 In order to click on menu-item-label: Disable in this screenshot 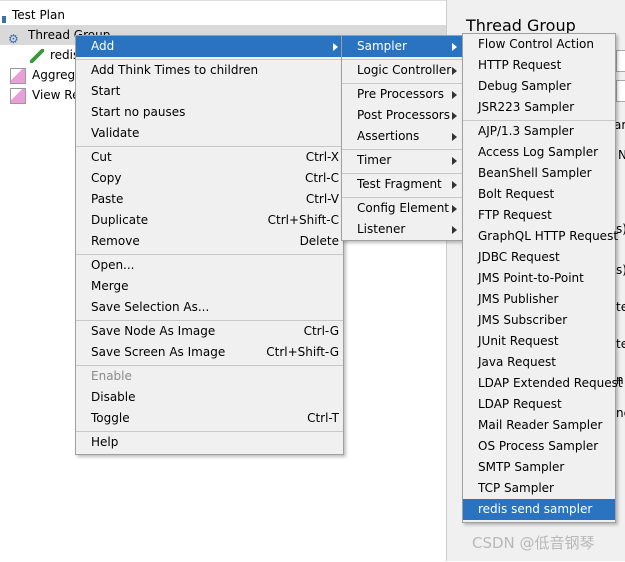, I will do `click(113, 397)`.